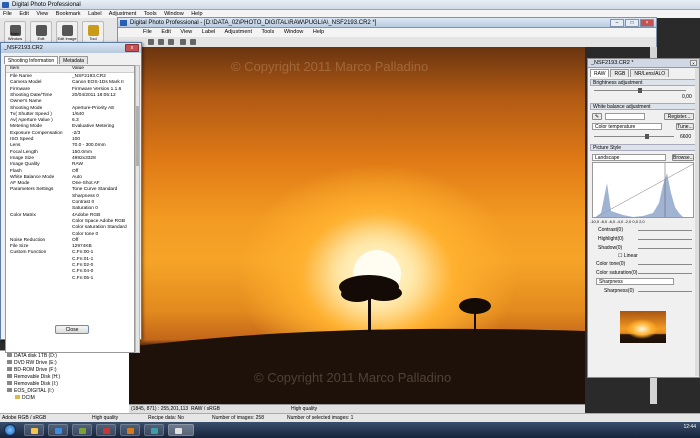 This screenshot has height=438, width=700. What do you see at coordinates (67, 32) in the screenshot?
I see `edit-image-button: Edit Image` at bounding box center [67, 32].